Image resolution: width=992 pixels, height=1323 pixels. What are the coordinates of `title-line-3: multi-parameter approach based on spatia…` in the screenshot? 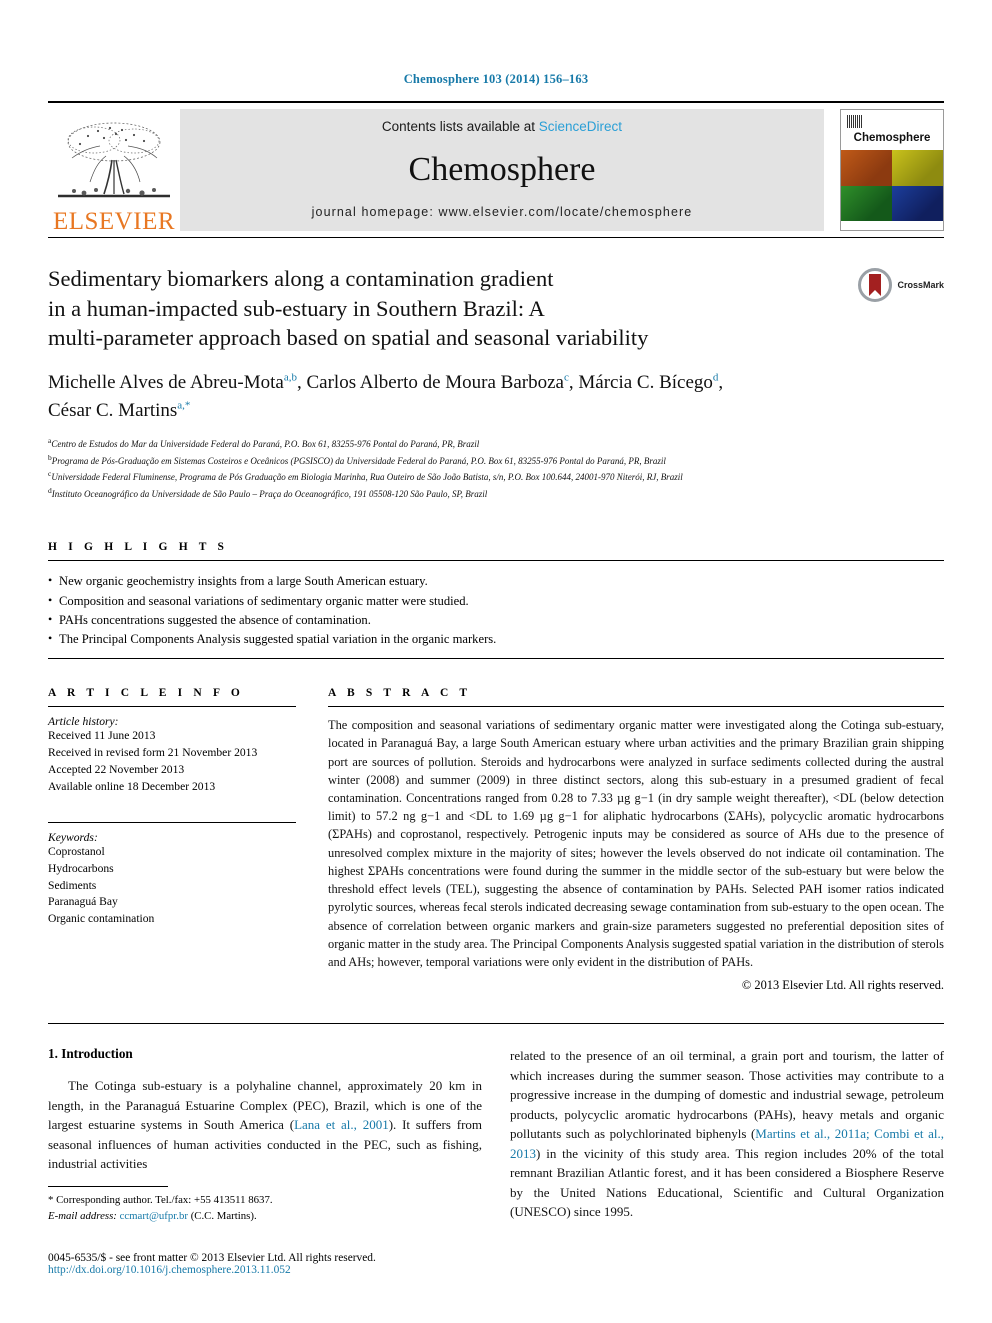 It's located at (348, 338).